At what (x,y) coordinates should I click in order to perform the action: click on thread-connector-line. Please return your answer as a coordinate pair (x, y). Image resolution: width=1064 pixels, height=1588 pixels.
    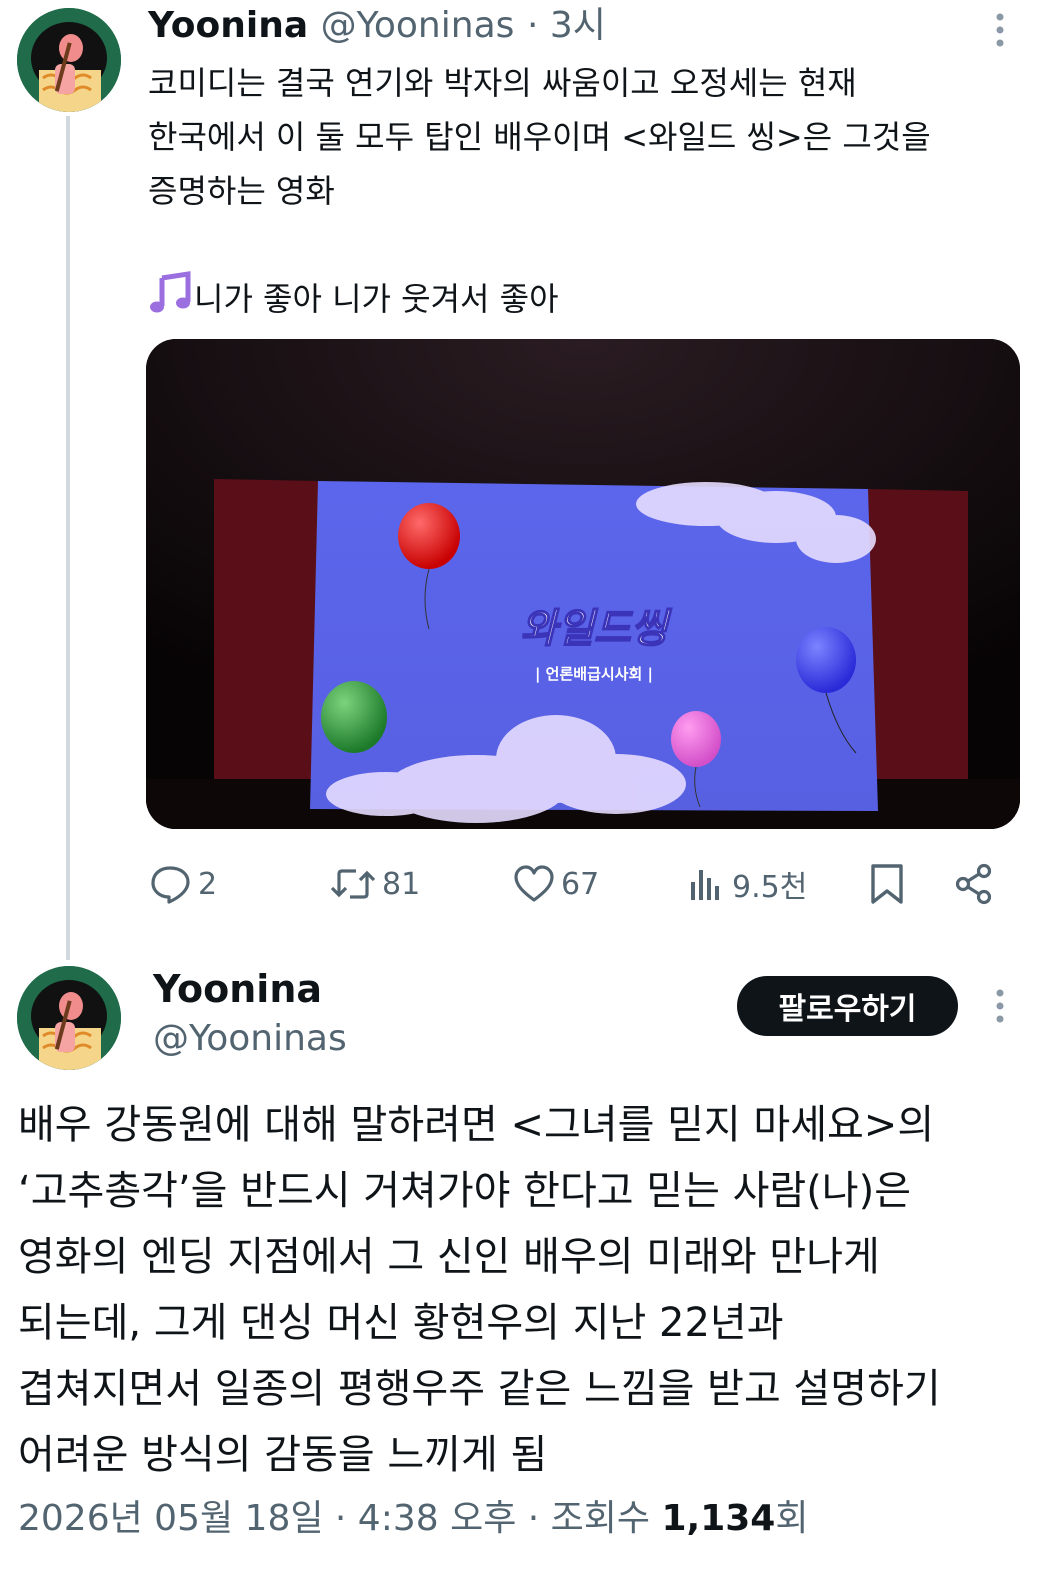
    Looking at the image, I should click on (68, 538).